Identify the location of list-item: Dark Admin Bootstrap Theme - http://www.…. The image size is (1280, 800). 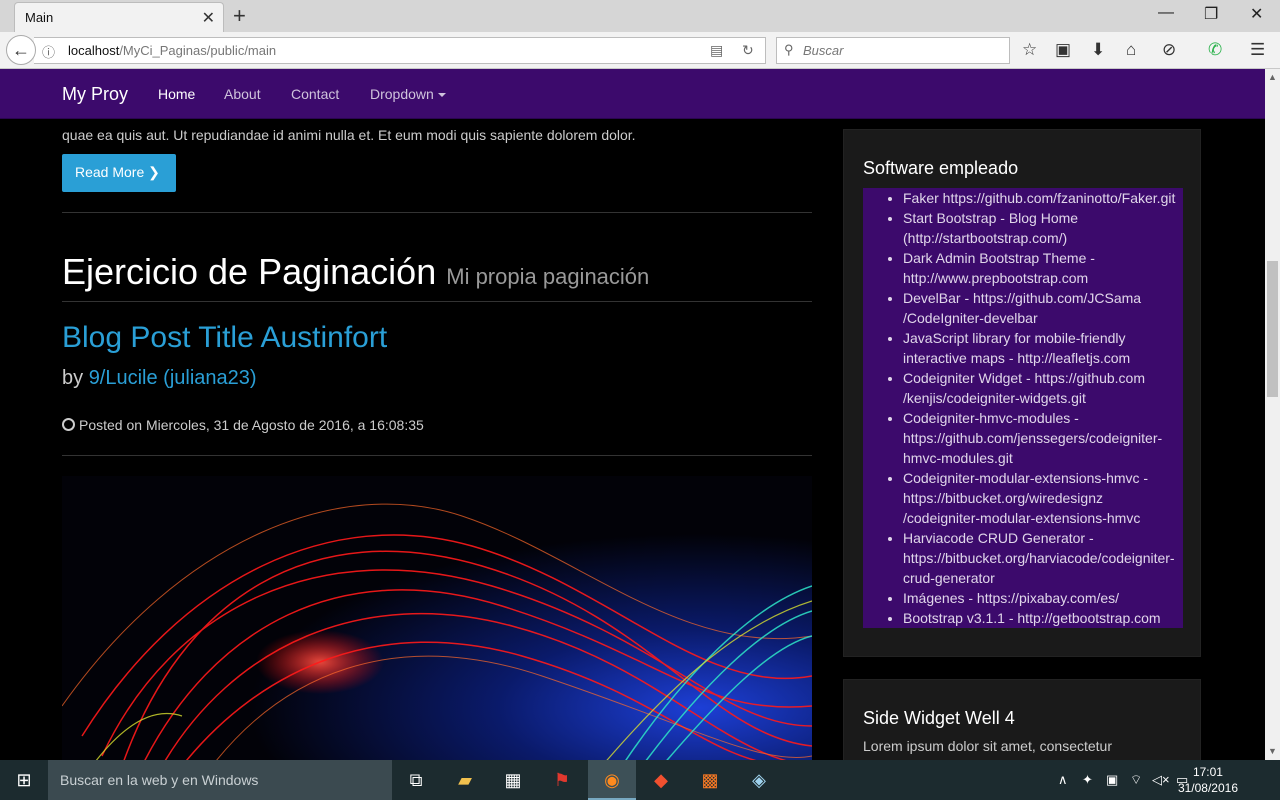
(1043, 268).